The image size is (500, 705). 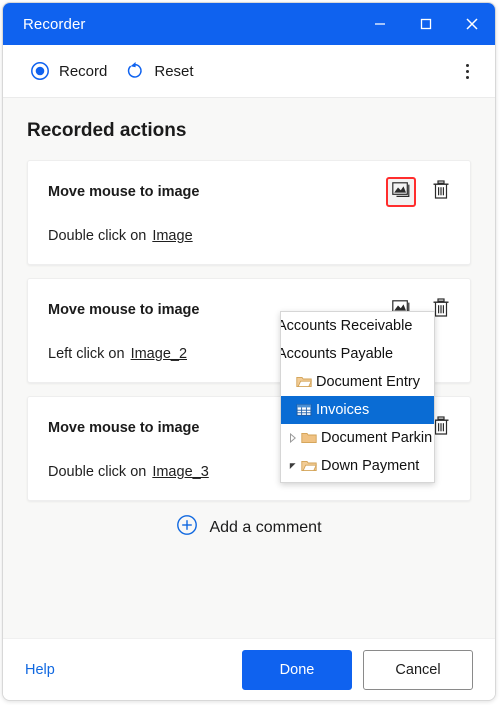 What do you see at coordinates (249, 212) in the screenshot?
I see `action-card: Move mouse to image` at bounding box center [249, 212].